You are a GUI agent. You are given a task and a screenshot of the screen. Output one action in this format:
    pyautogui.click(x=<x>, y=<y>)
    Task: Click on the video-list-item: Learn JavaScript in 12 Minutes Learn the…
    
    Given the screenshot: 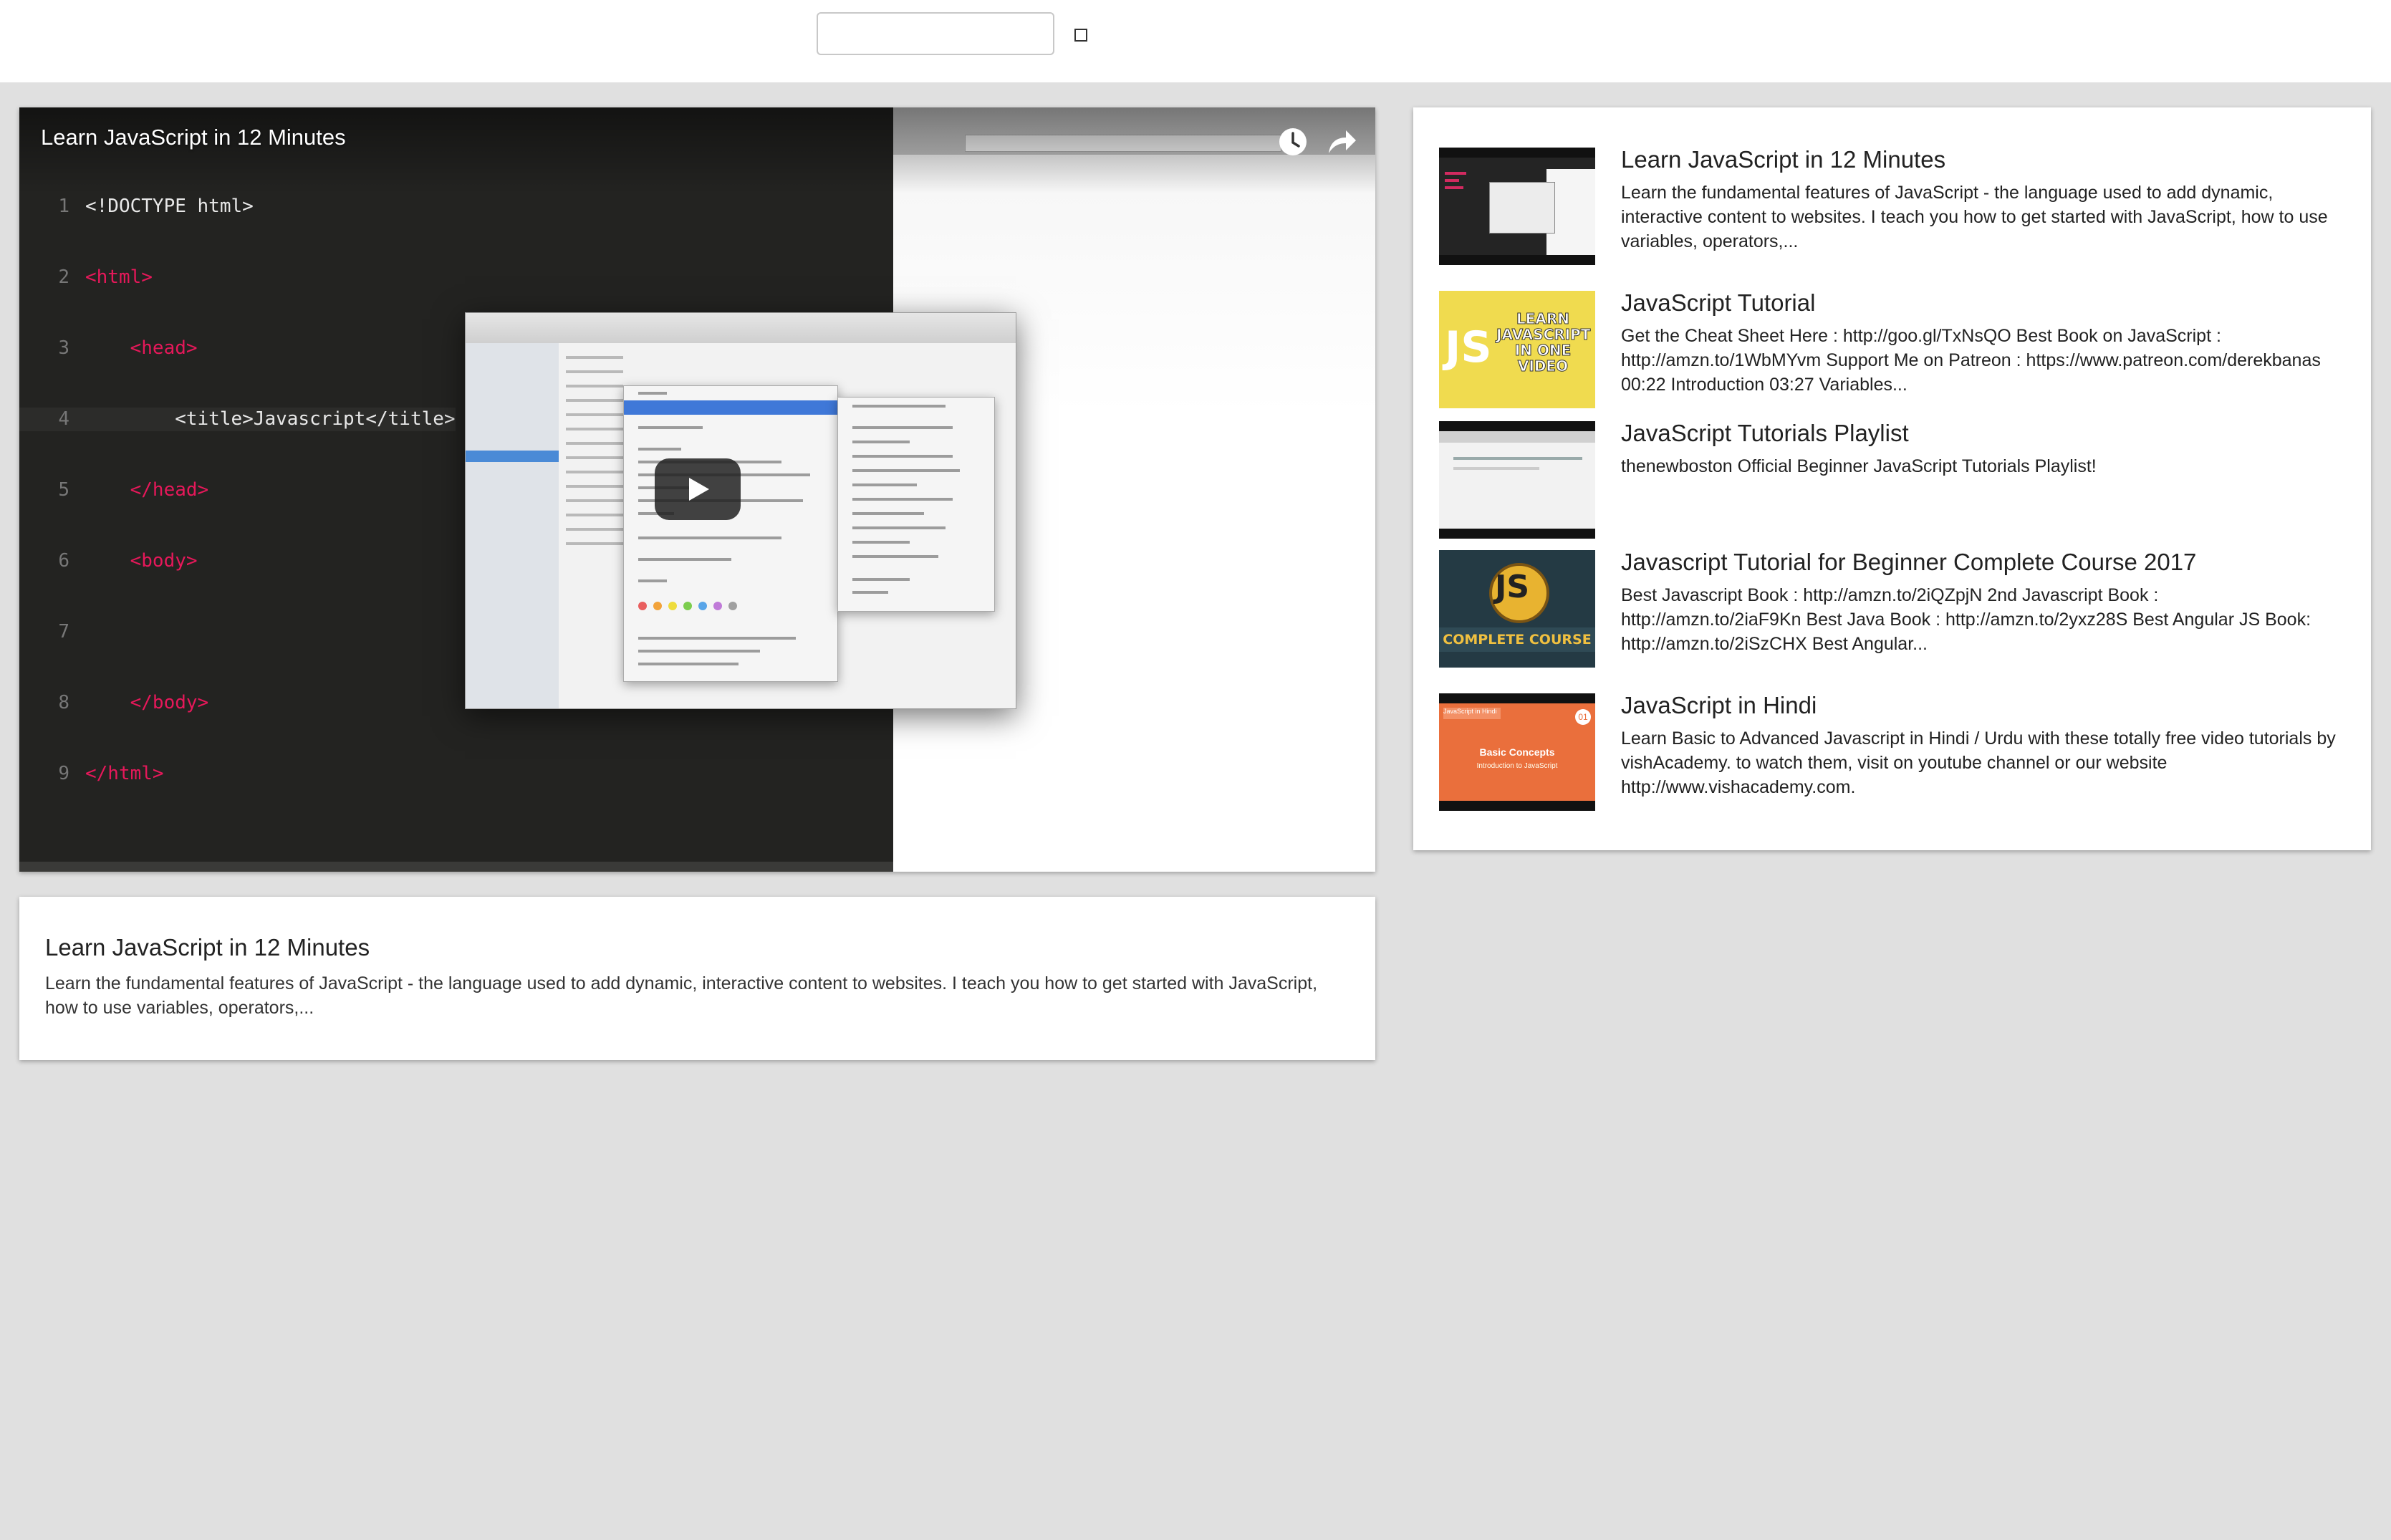 What is the action you would take?
    pyautogui.click(x=1897, y=207)
    